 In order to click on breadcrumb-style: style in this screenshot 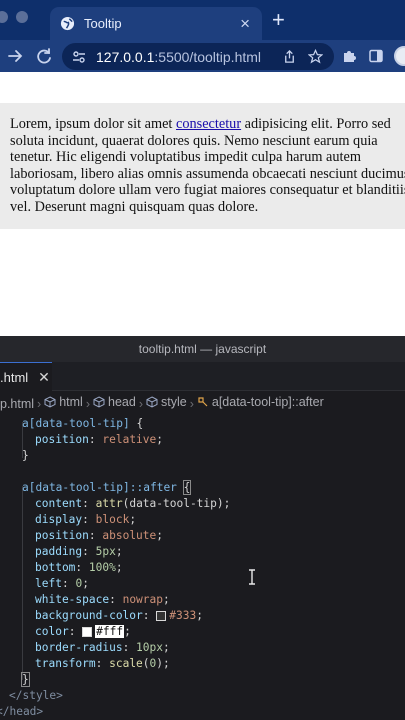, I will do `click(166, 402)`.